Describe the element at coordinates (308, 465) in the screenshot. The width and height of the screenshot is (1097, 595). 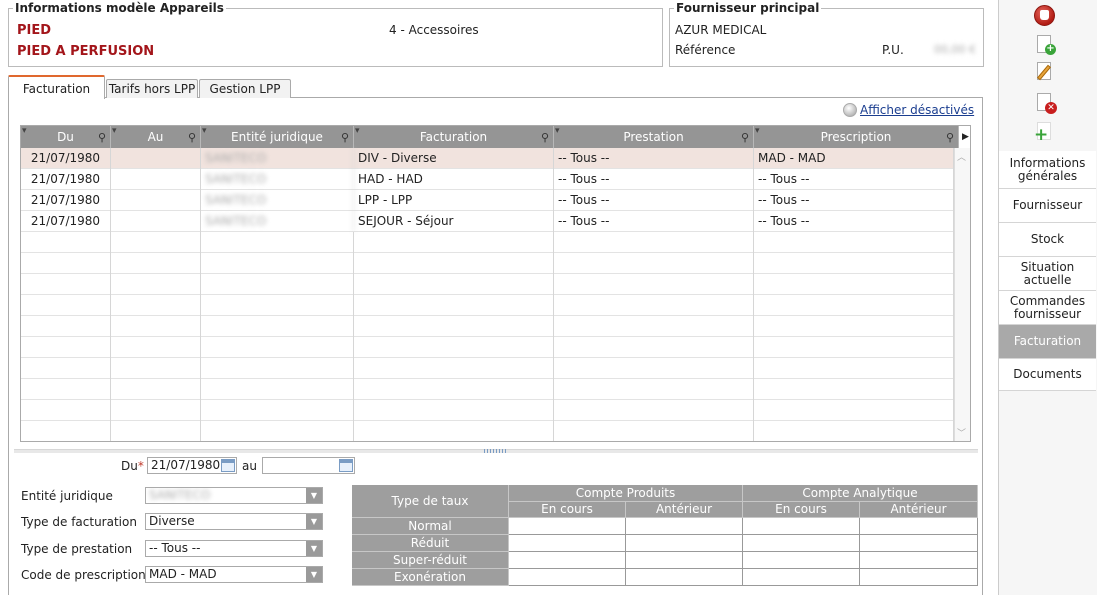
I see `au-date-input` at that location.